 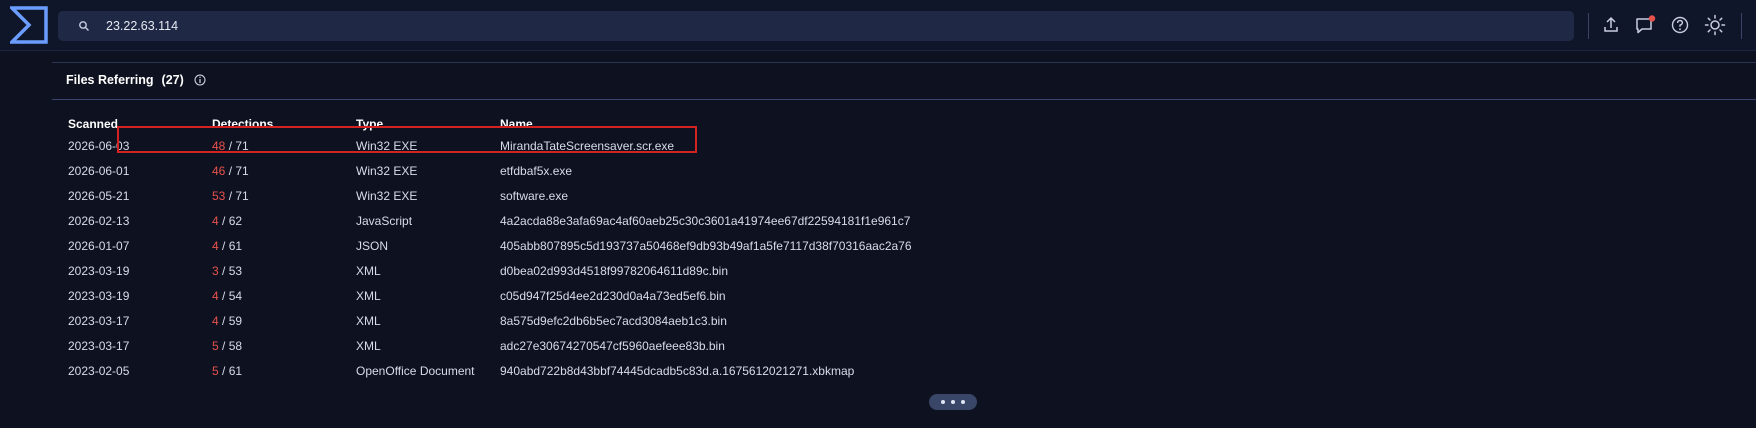 I want to click on detections-positive: 48, so click(x=219, y=145).